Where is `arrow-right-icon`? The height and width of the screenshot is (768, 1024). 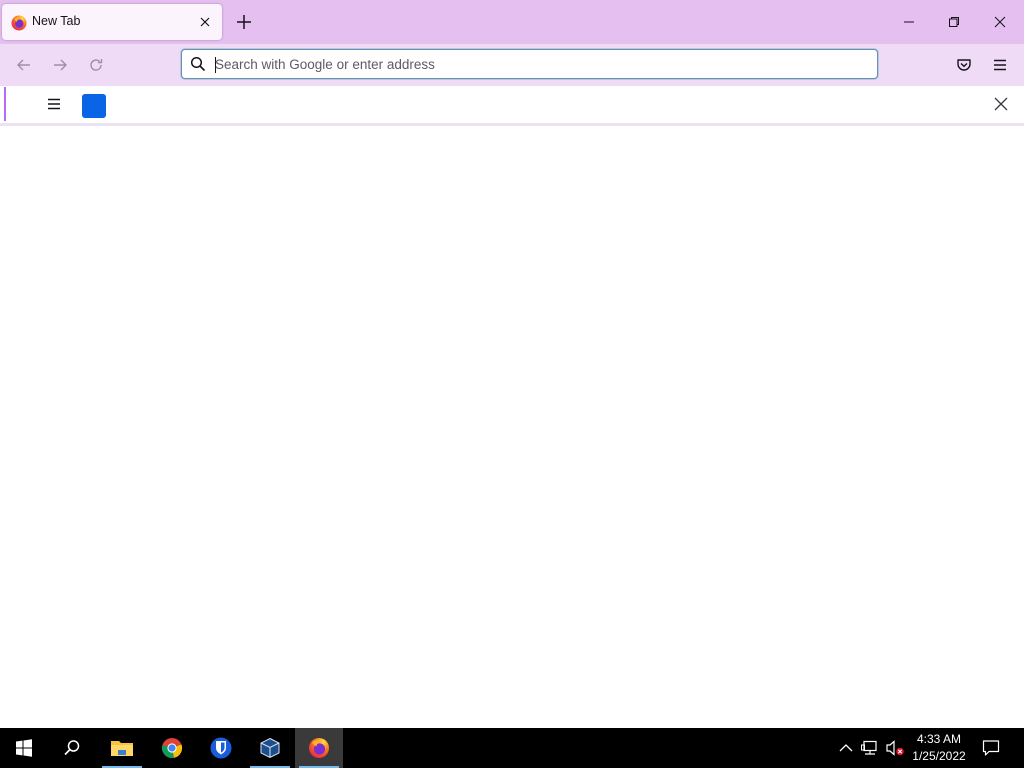
arrow-right-icon is located at coordinates (60, 65).